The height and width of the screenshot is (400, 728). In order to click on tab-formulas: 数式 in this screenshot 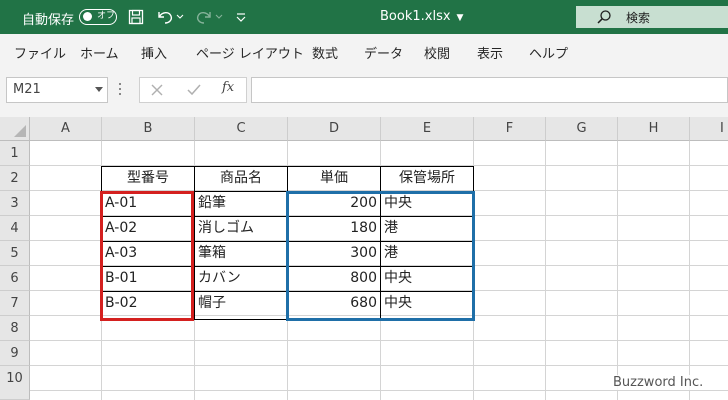, I will do `click(325, 52)`.